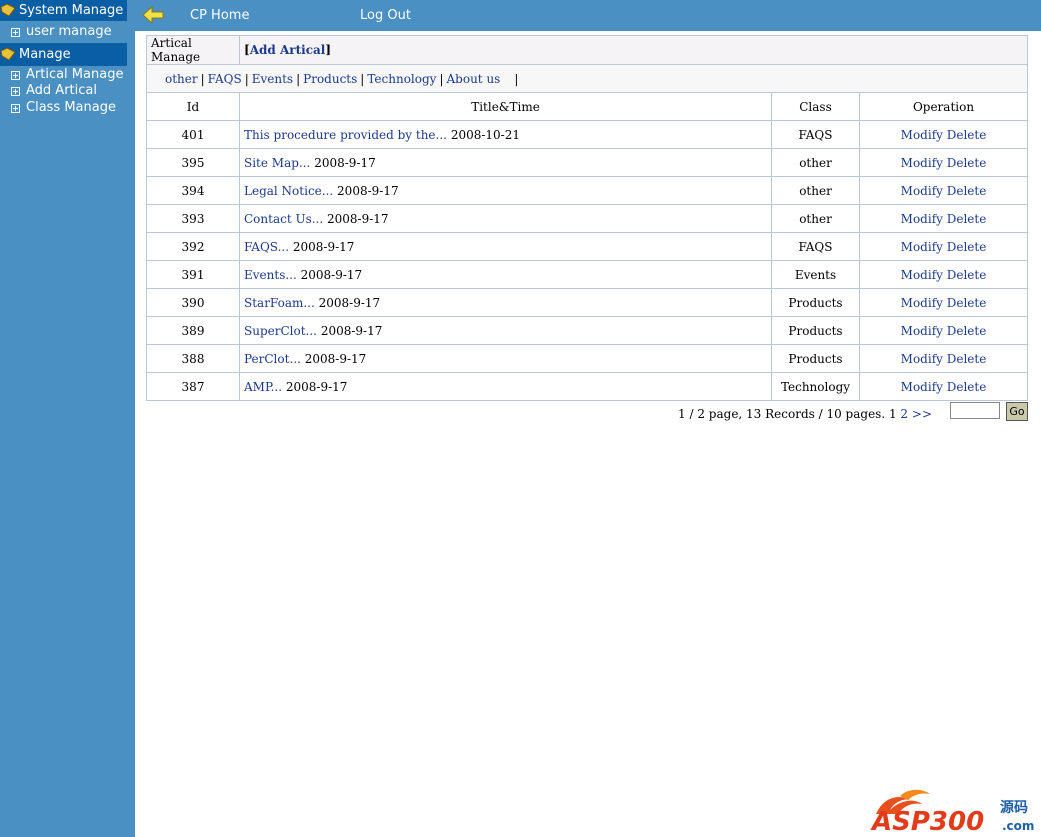 The image size is (1041, 837). Describe the element at coordinates (71, 10) in the screenshot. I see `sidebar-section-label: System Manage` at that location.